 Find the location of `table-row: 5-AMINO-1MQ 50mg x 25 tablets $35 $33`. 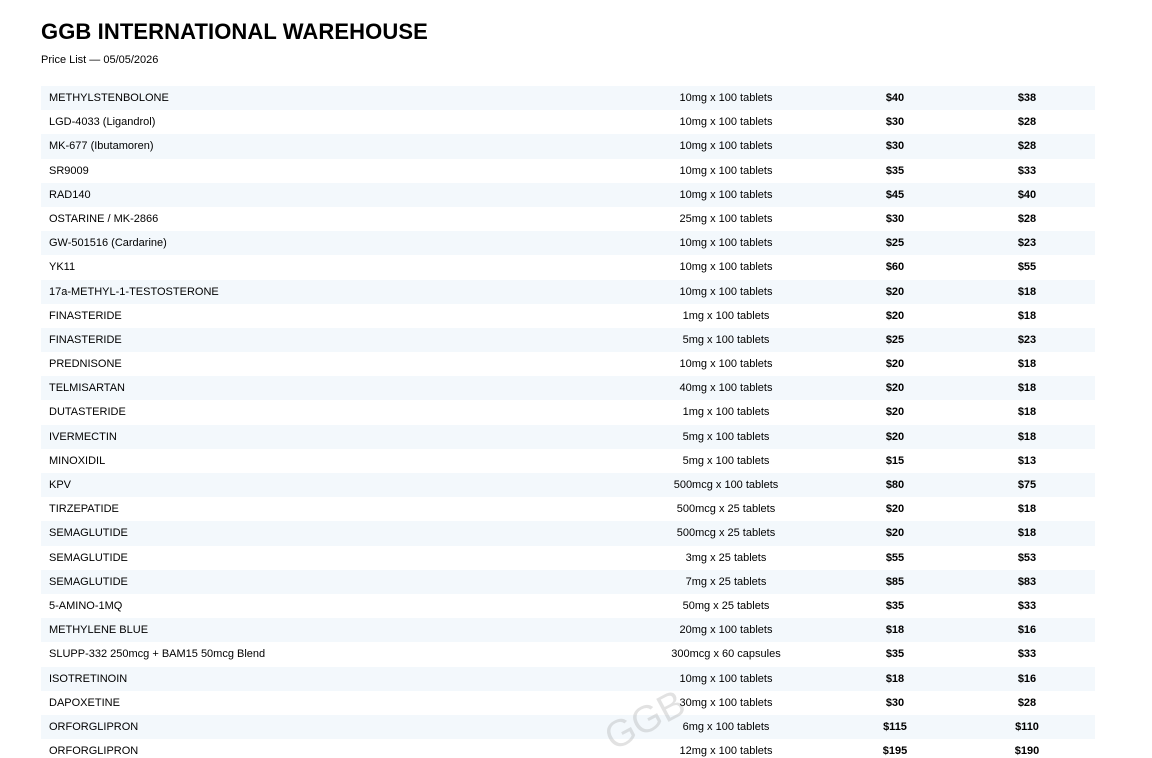

table-row: 5-AMINO-1MQ 50mg x 25 tablets $35 $33 is located at coordinates (568, 606).